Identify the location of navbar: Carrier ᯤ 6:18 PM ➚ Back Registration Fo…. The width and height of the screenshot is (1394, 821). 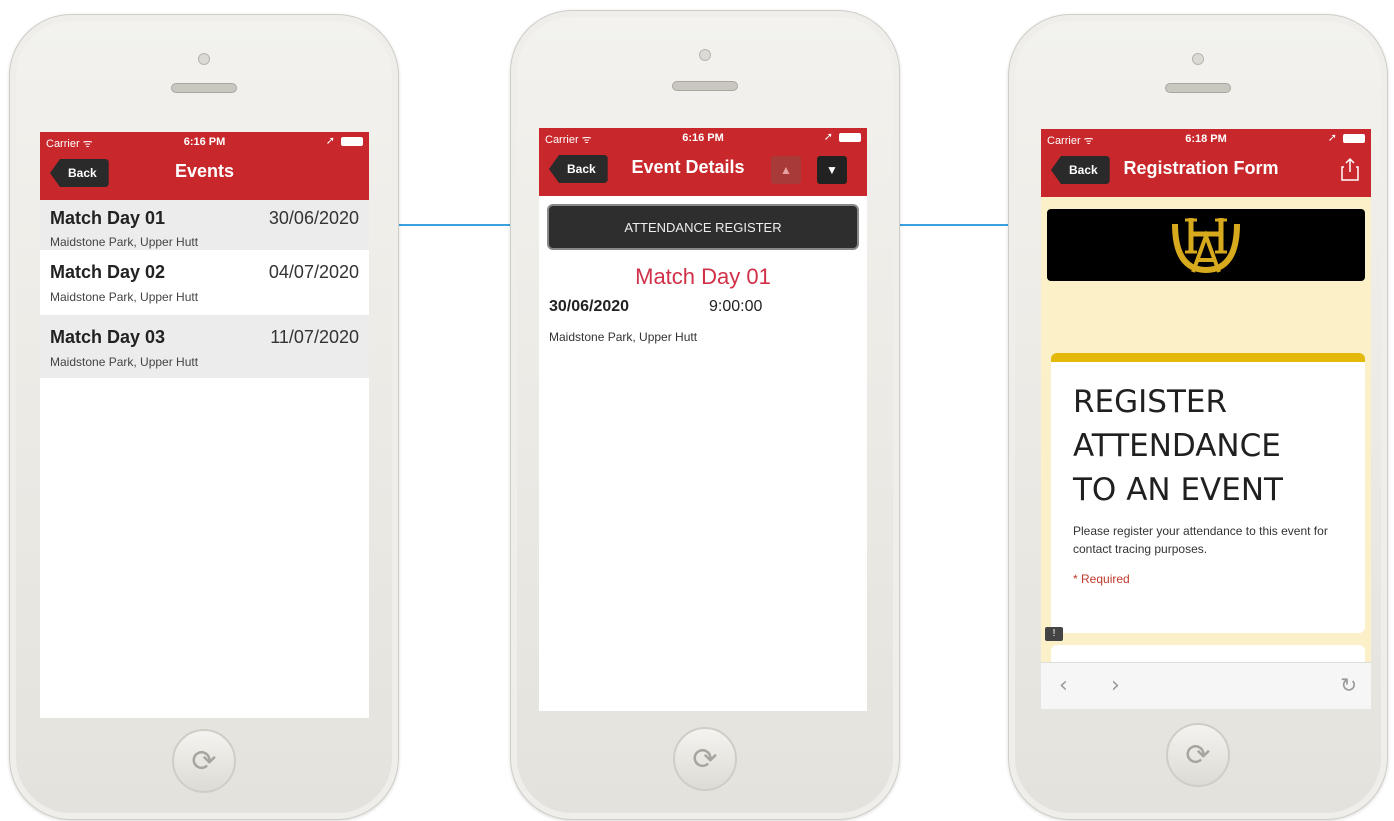
(1206, 163).